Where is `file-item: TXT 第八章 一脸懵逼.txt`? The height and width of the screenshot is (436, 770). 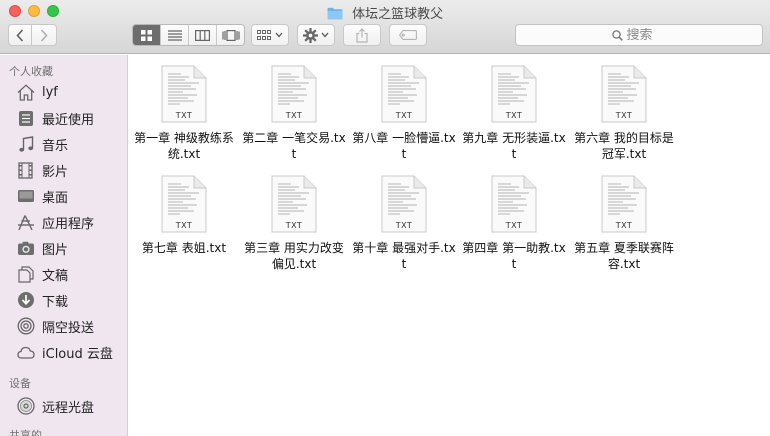 file-item: TXT 第八章 一脸懵逼.txt is located at coordinates (404, 113).